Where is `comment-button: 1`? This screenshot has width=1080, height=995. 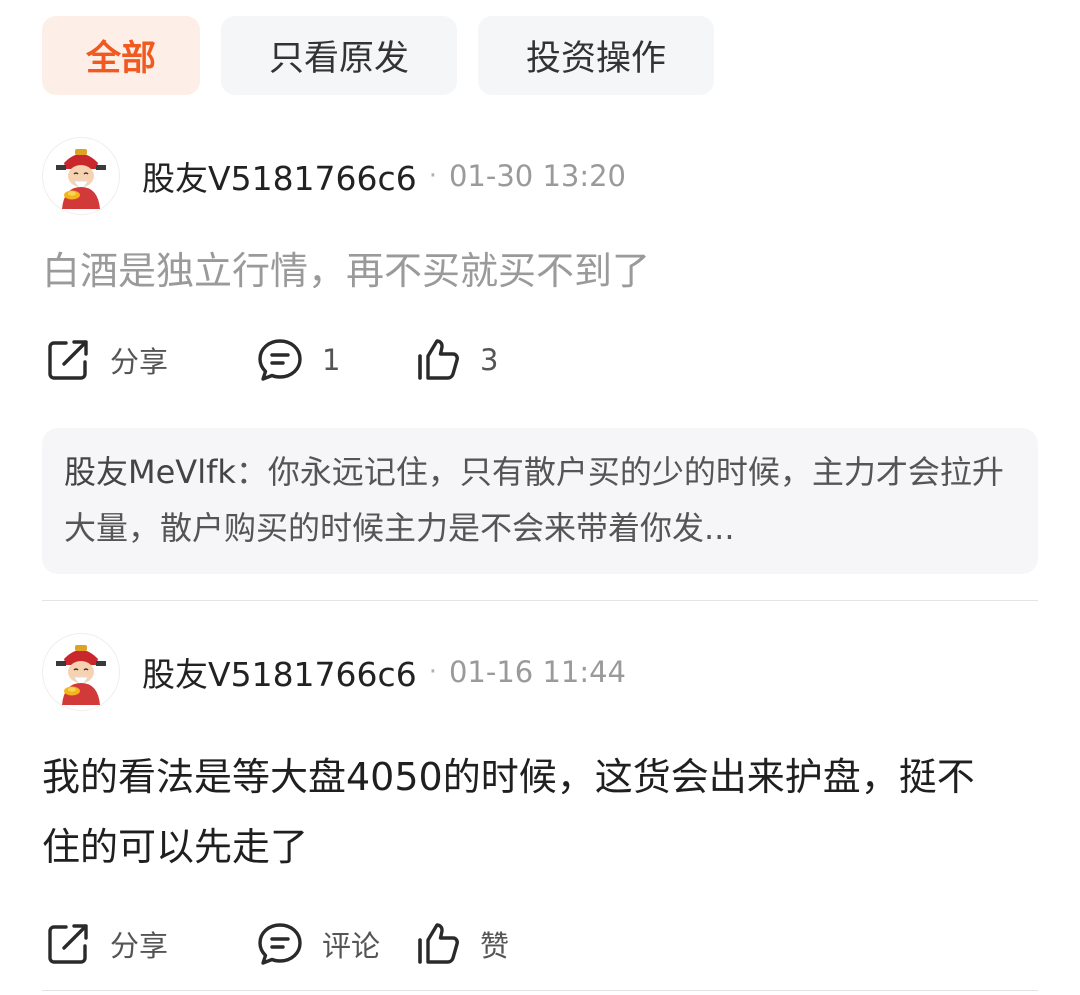
comment-button: 1 is located at coordinates (298, 360).